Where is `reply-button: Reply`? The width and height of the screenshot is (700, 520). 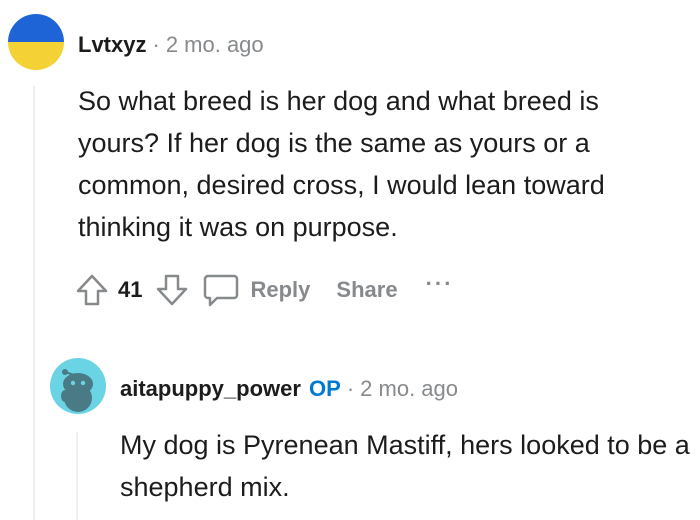
reply-button: Reply is located at coordinates (256, 290).